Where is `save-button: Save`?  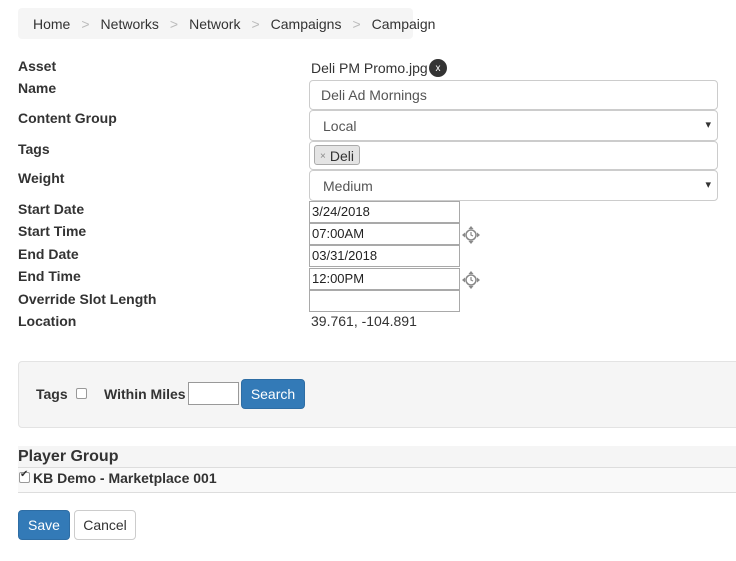 save-button: Save is located at coordinates (44, 525).